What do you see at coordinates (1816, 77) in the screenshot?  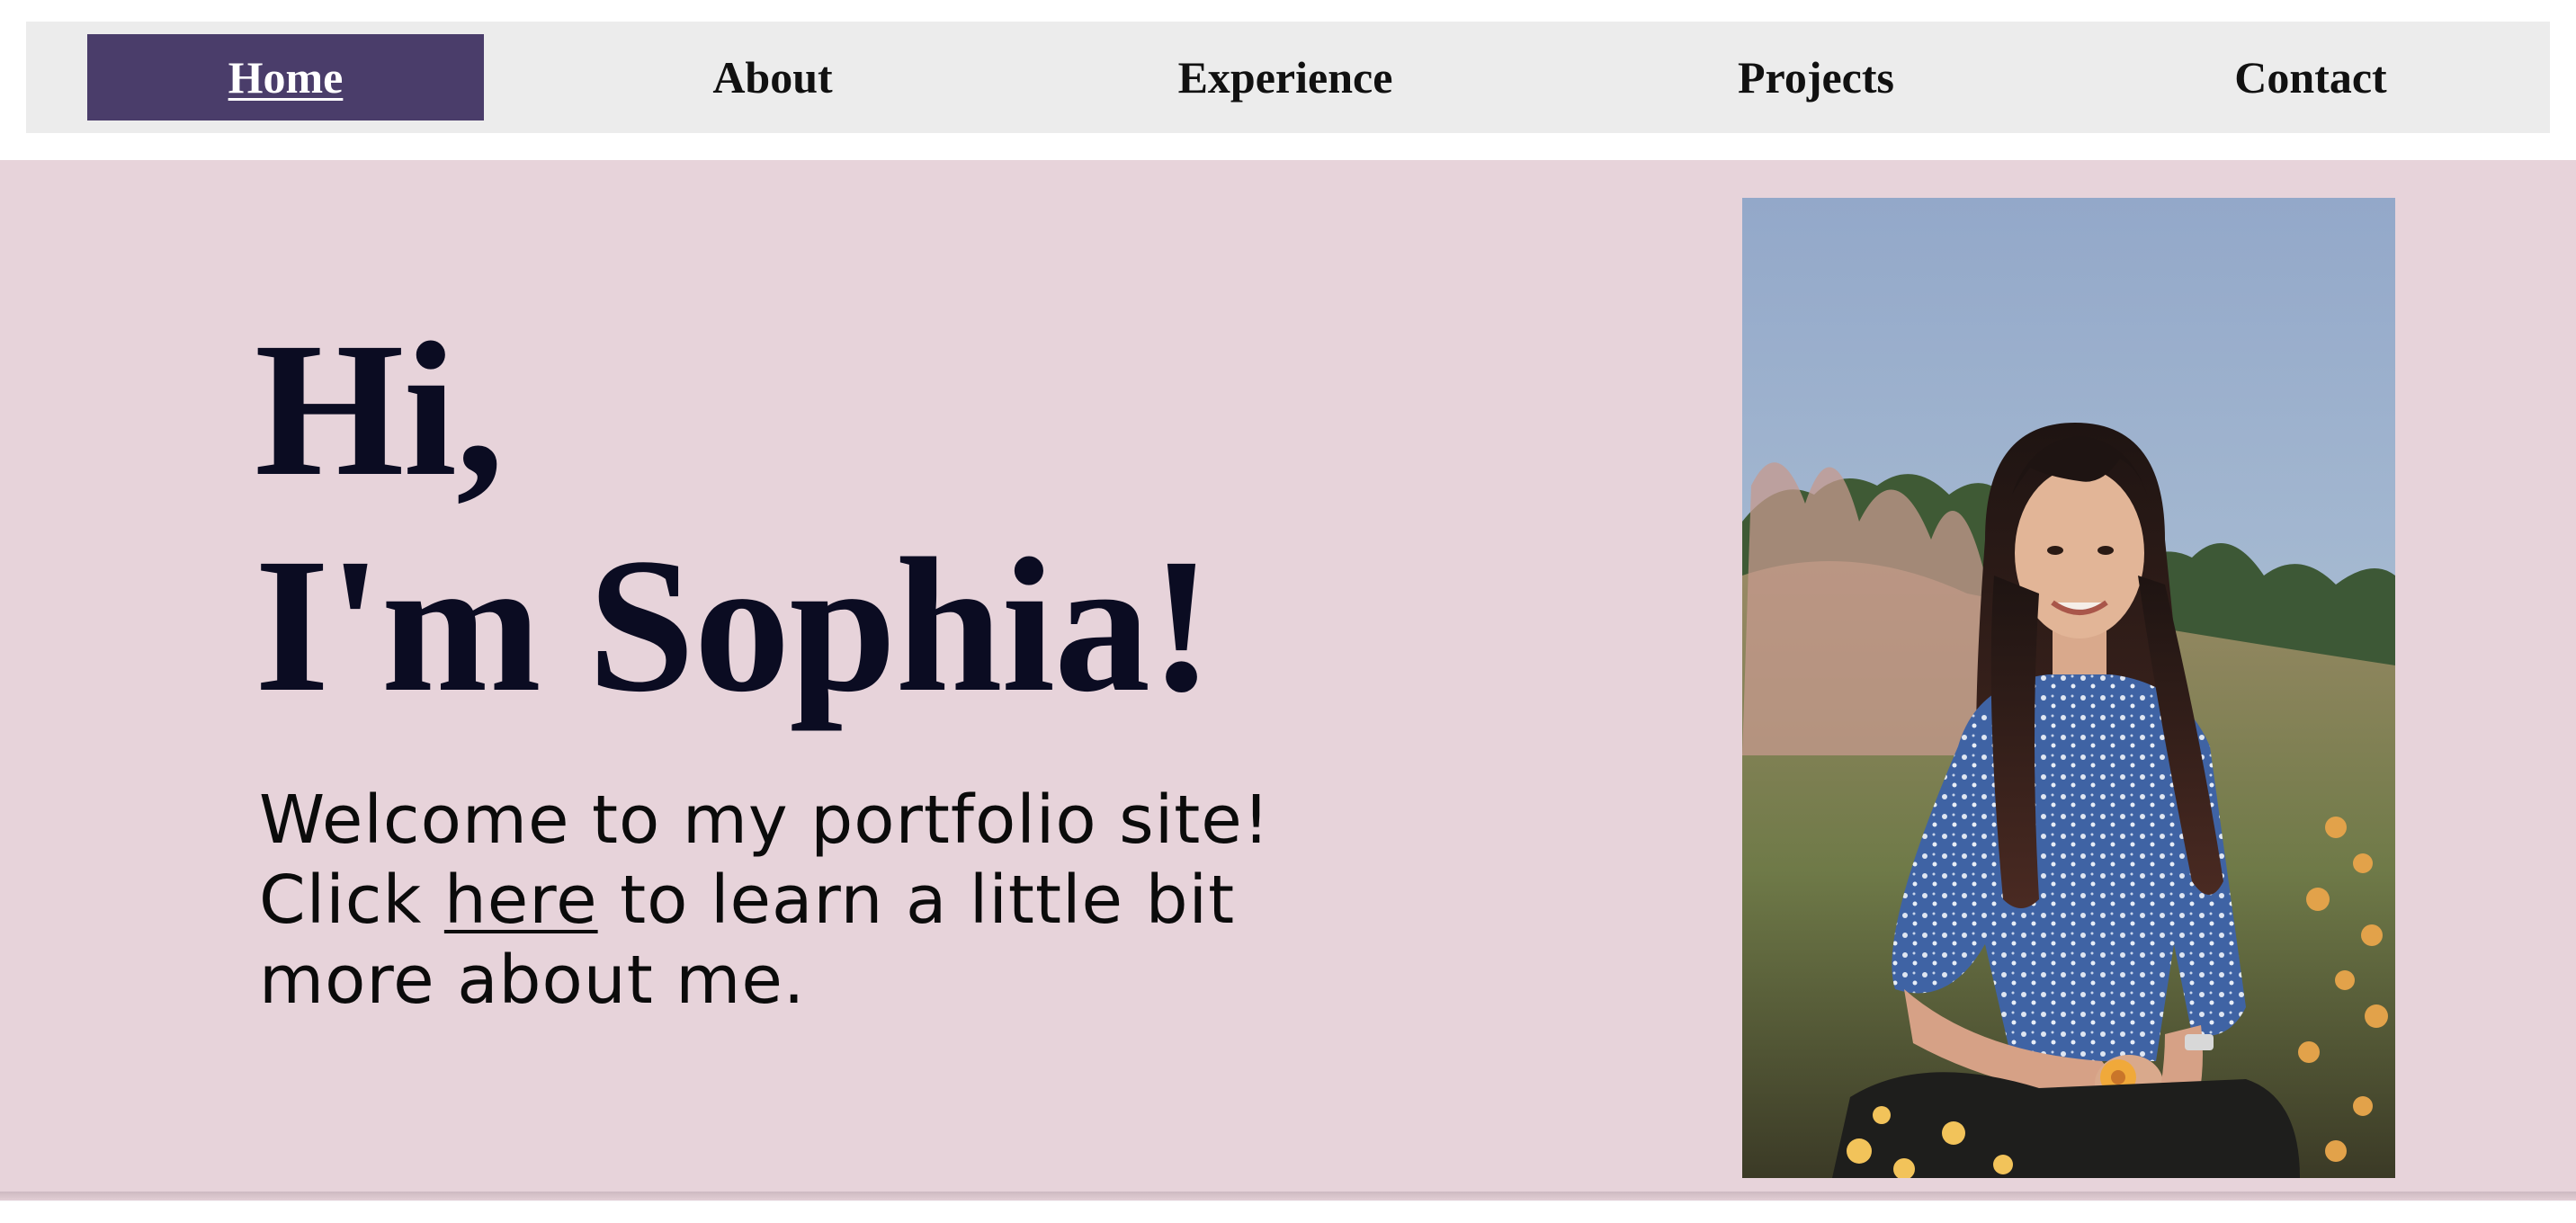 I see `nav-item-projects: Projects` at bounding box center [1816, 77].